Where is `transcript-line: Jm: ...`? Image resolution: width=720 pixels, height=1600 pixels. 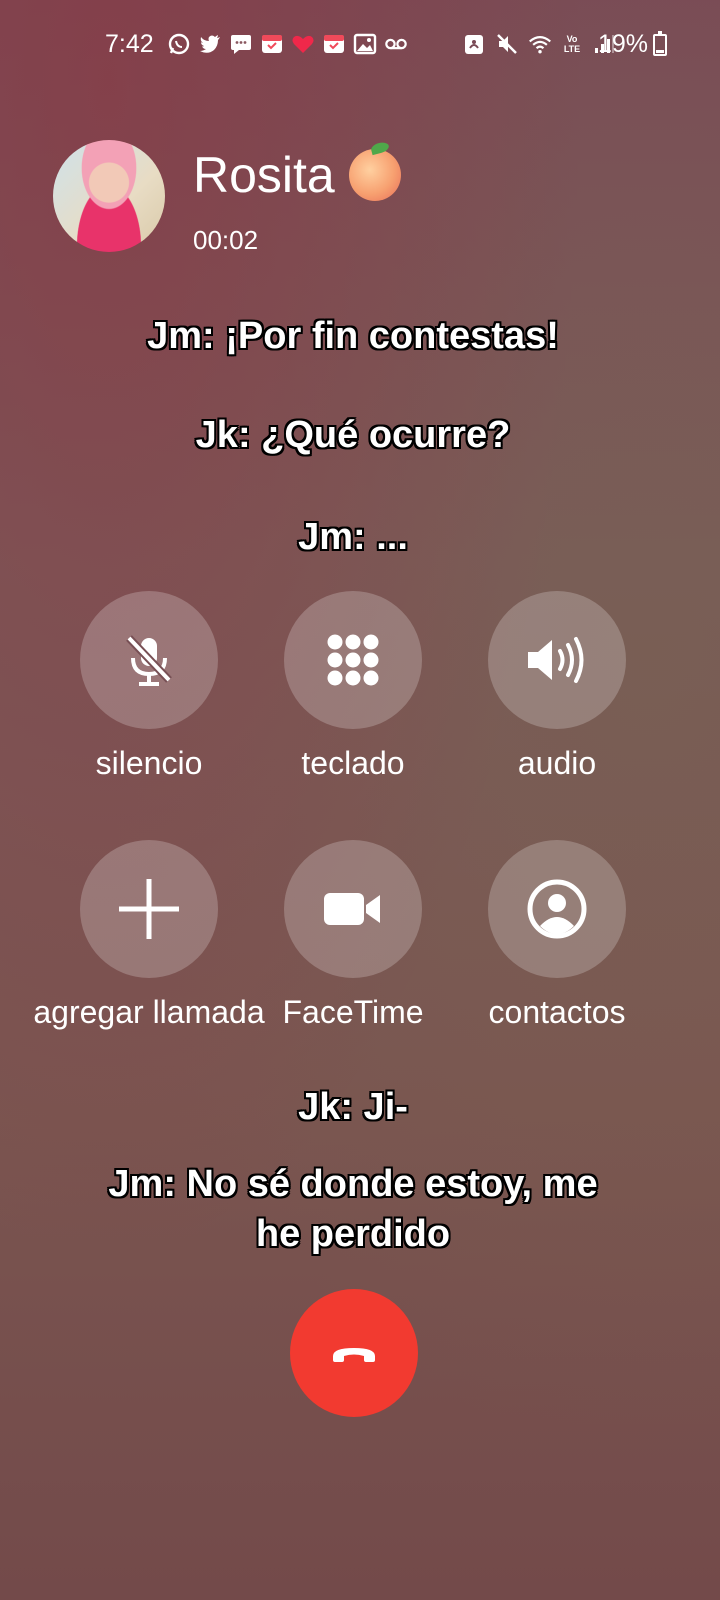
transcript-line: Jm: ... is located at coordinates (353, 537).